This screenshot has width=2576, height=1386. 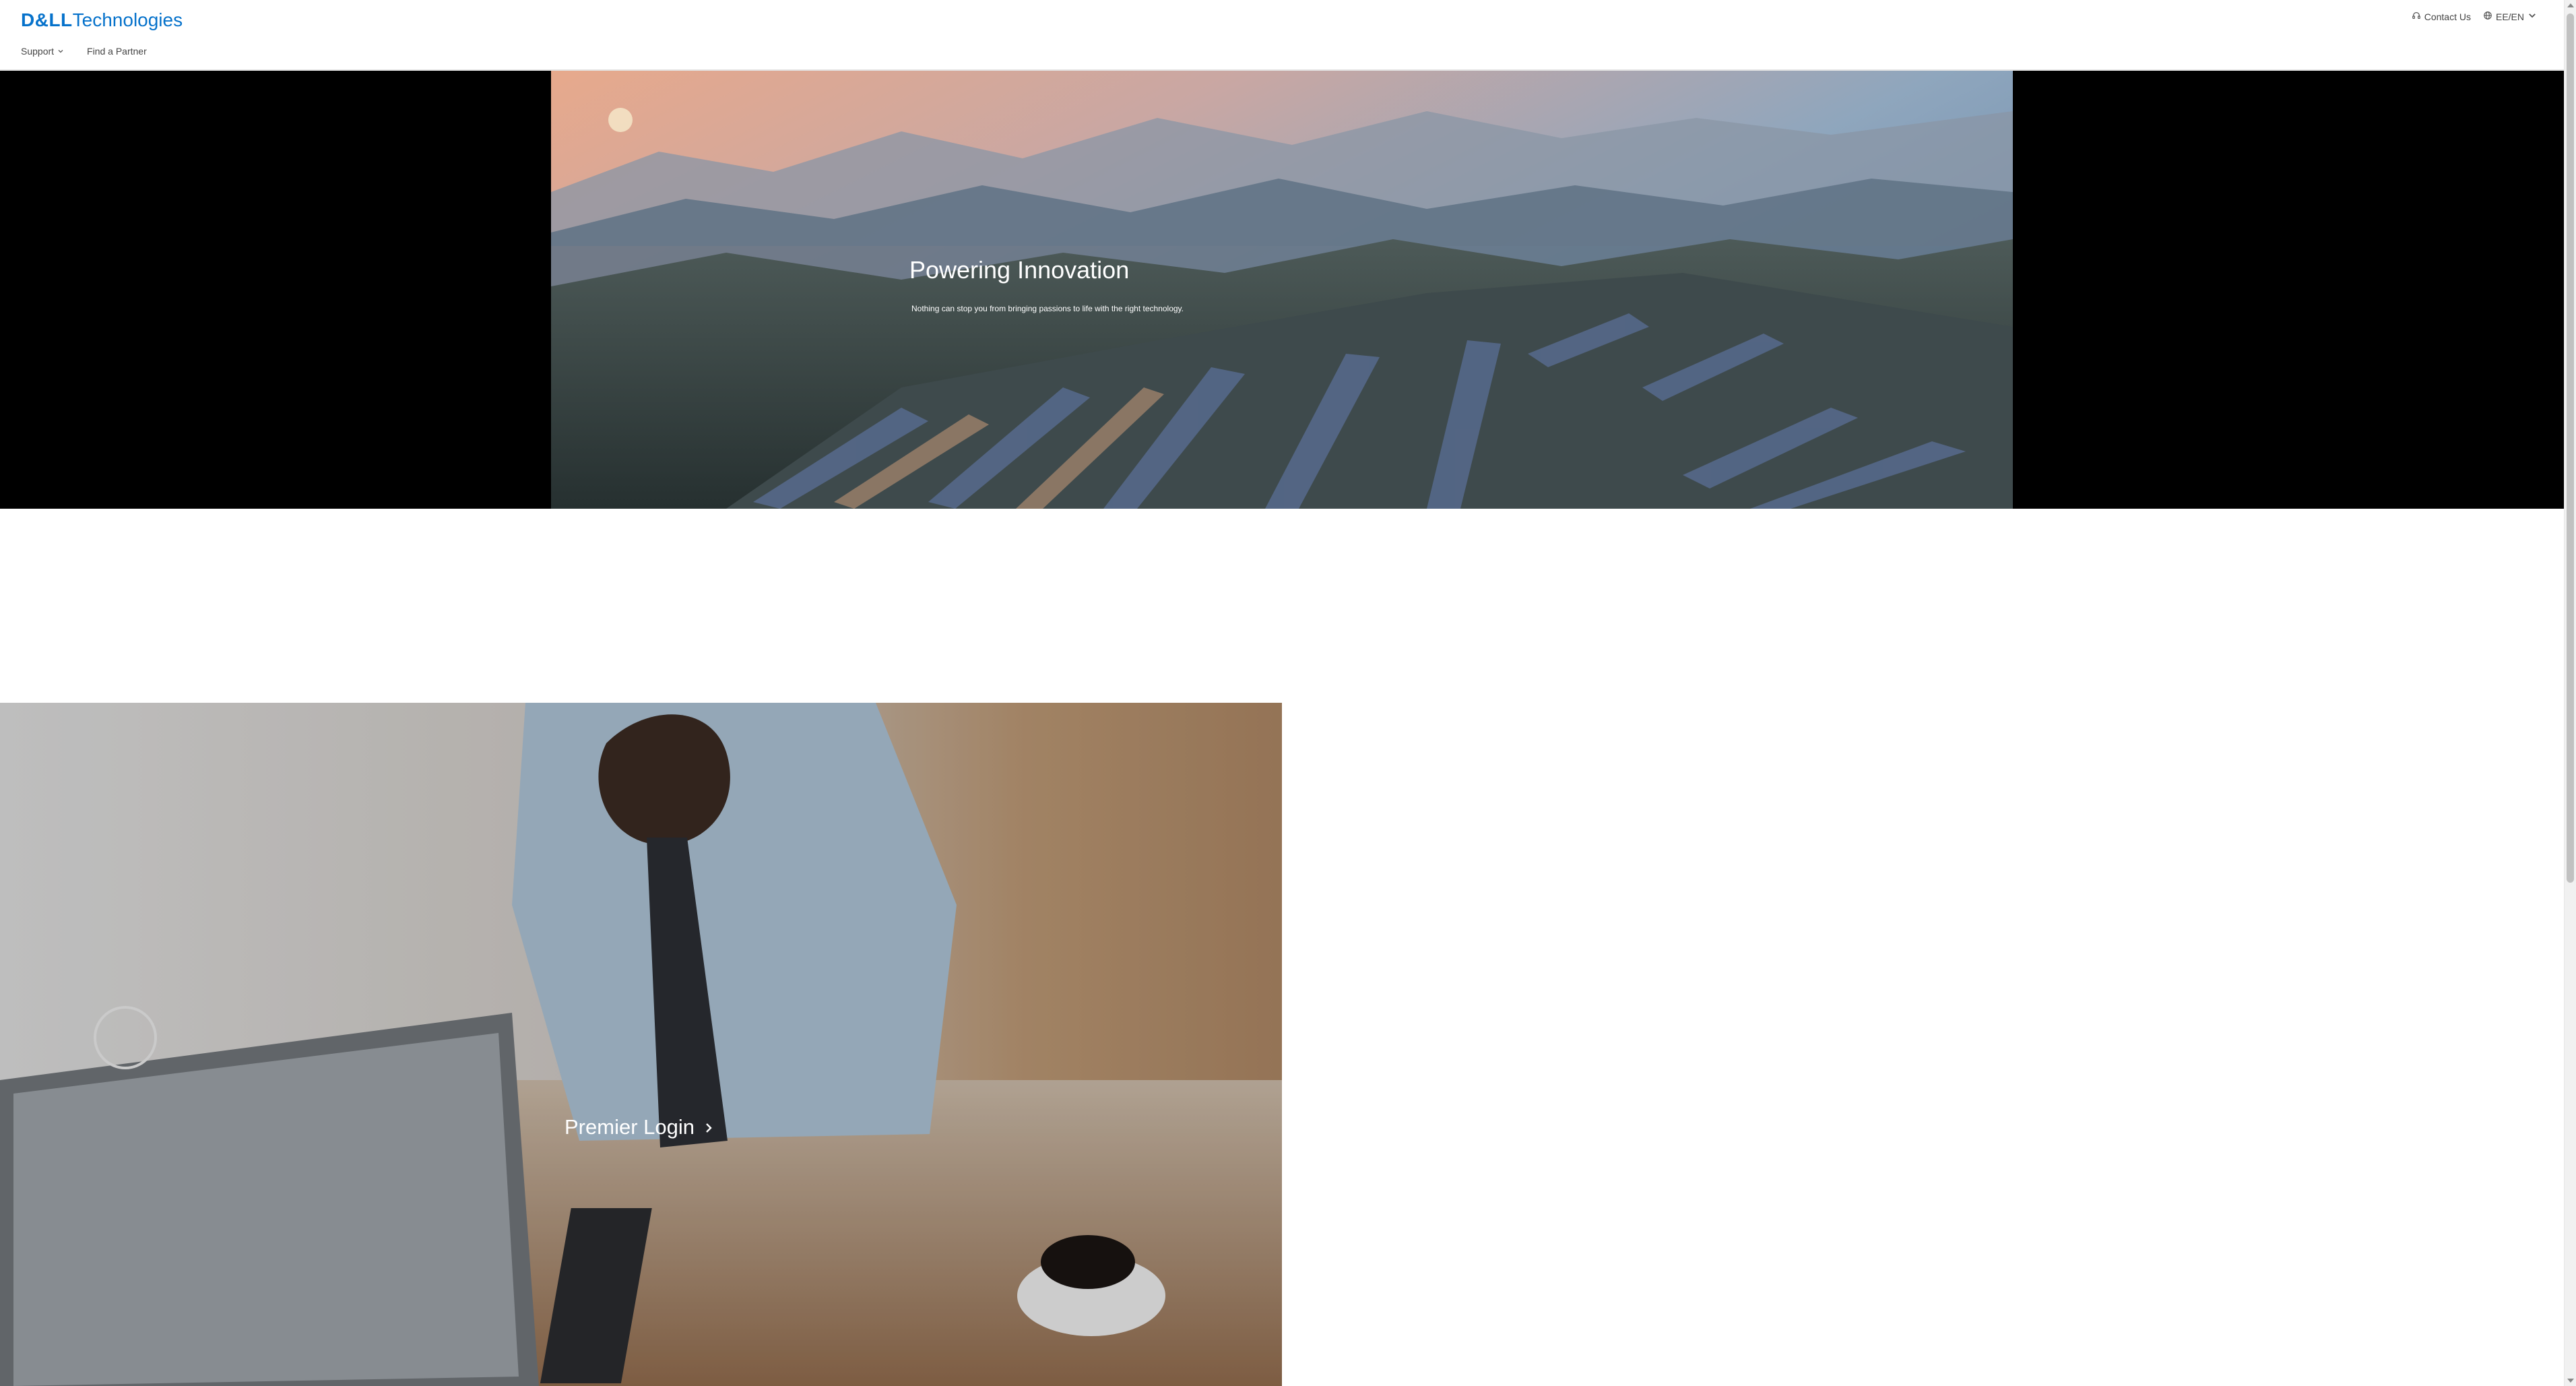 I want to click on page-scrollbar, so click(x=2570, y=693).